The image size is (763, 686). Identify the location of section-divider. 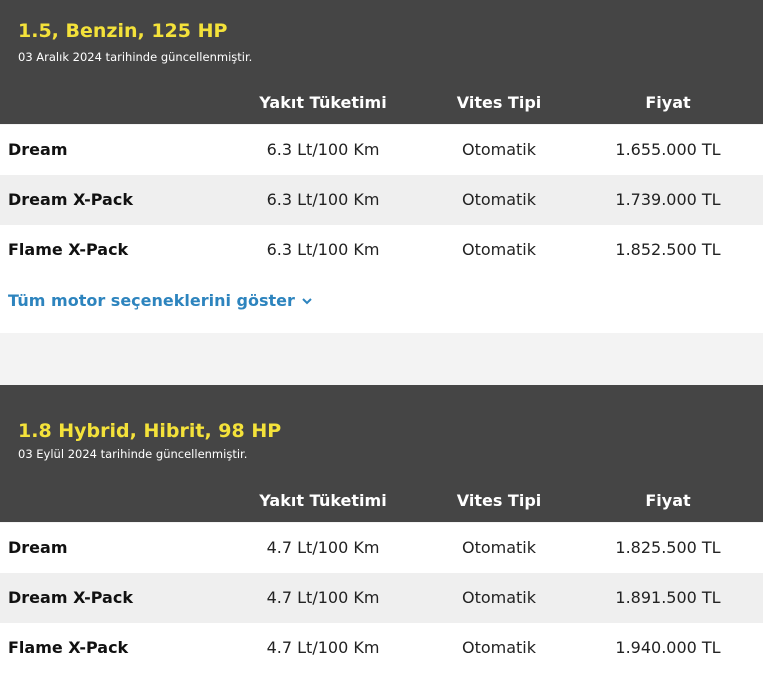
(381, 359).